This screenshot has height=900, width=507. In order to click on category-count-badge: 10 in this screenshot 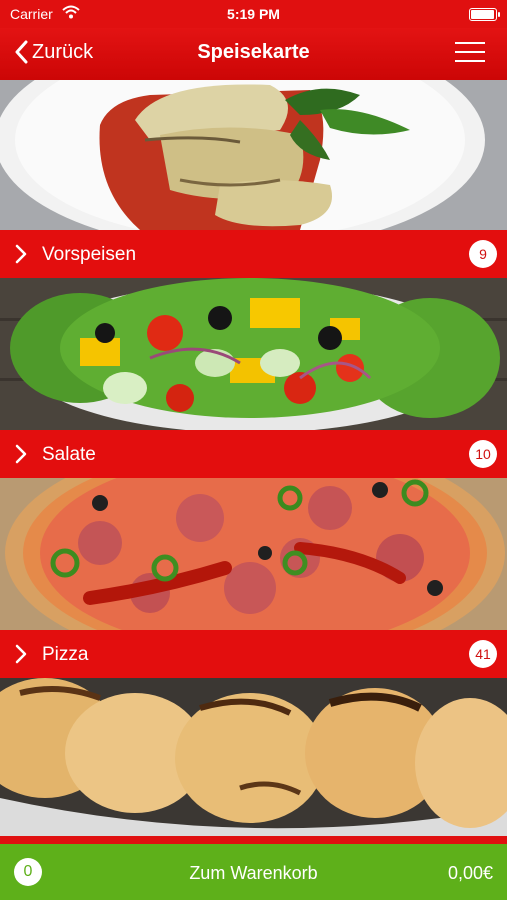, I will do `click(483, 454)`.